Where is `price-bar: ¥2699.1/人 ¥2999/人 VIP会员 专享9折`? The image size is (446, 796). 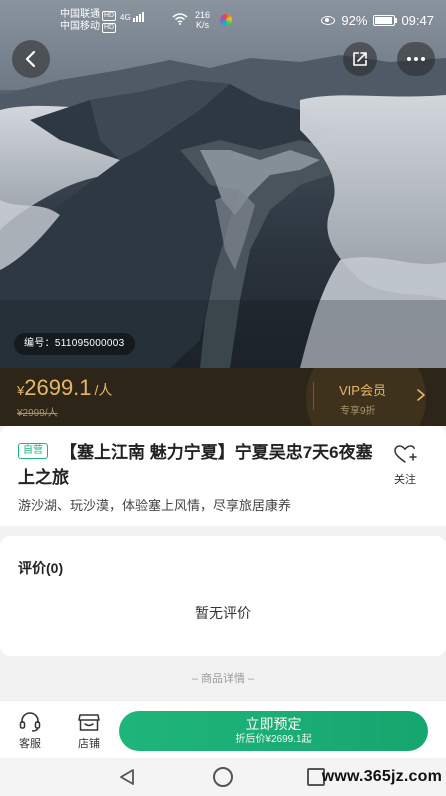 price-bar: ¥2699.1/人 ¥2999/人 VIP会员 专享9折 is located at coordinates (223, 397).